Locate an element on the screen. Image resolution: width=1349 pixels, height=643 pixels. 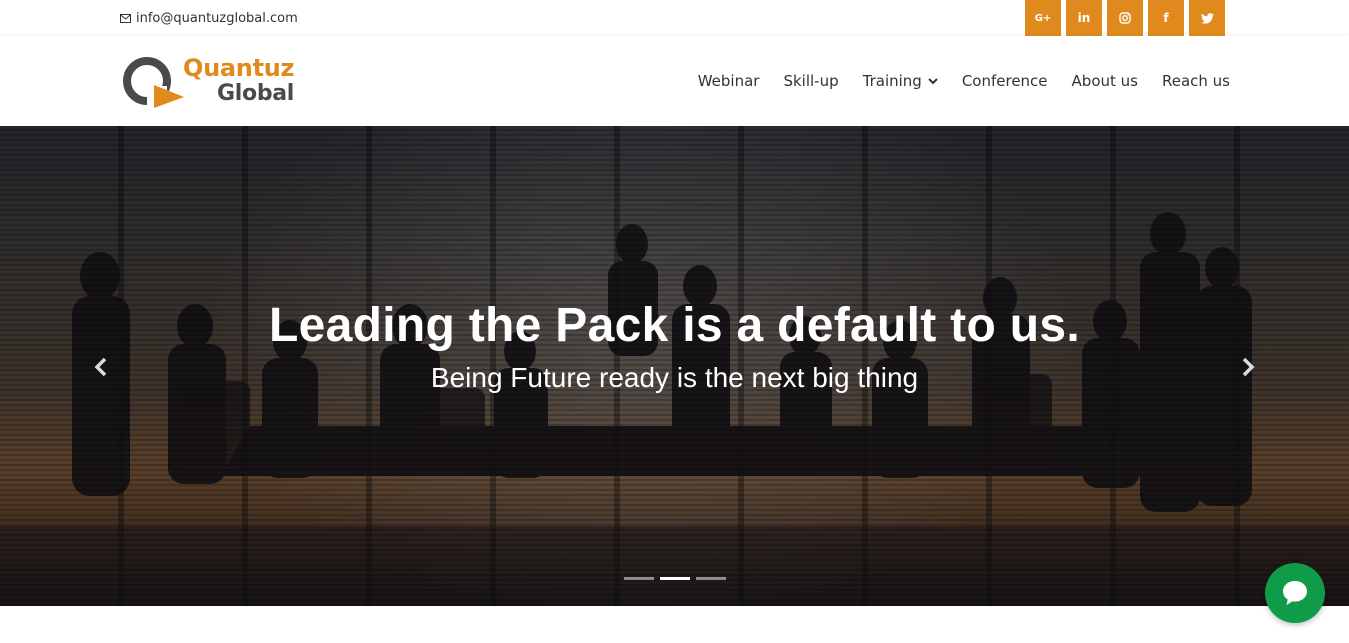
nav-conference-label: Conference is located at coordinates (1004, 81).